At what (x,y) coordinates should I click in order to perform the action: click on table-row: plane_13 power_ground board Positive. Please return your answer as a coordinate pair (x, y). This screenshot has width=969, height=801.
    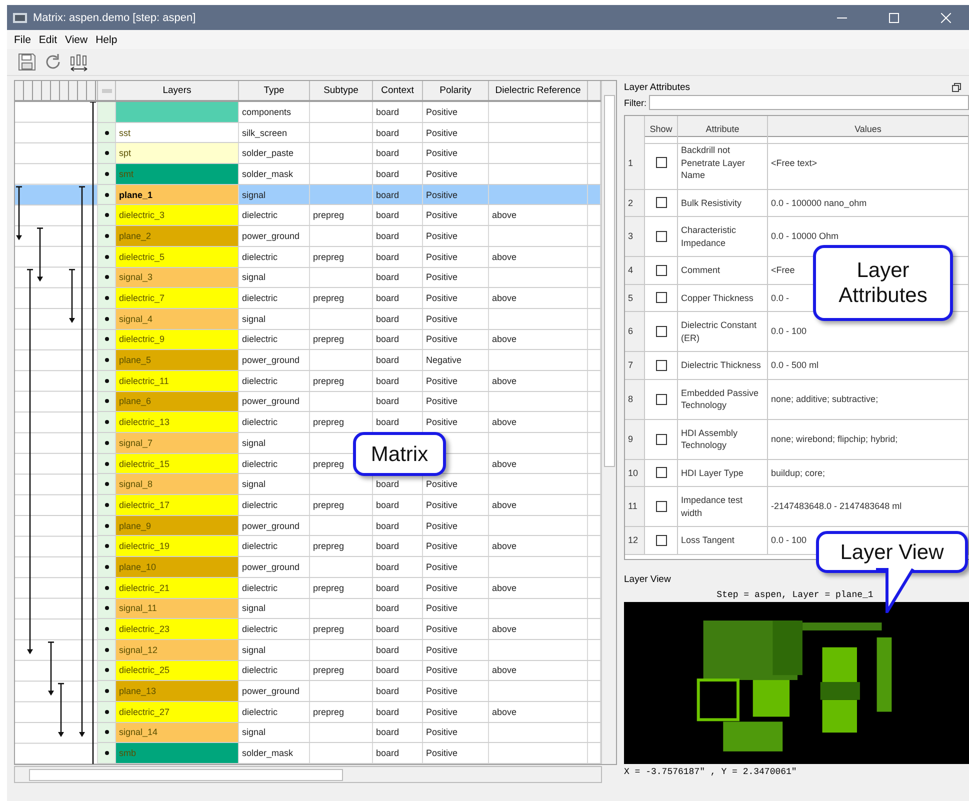
    Looking at the image, I should click on (349, 691).